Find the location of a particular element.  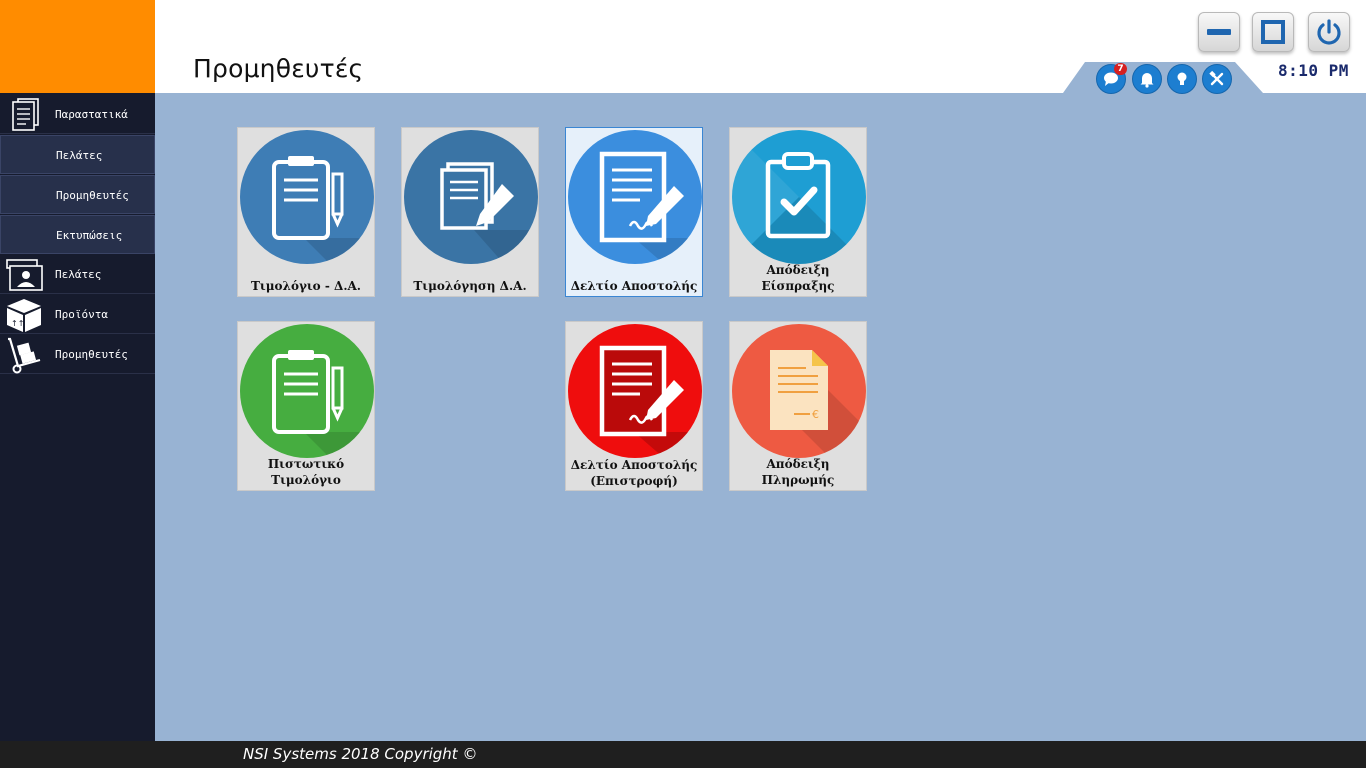

maximize-button is located at coordinates (1273, 32).